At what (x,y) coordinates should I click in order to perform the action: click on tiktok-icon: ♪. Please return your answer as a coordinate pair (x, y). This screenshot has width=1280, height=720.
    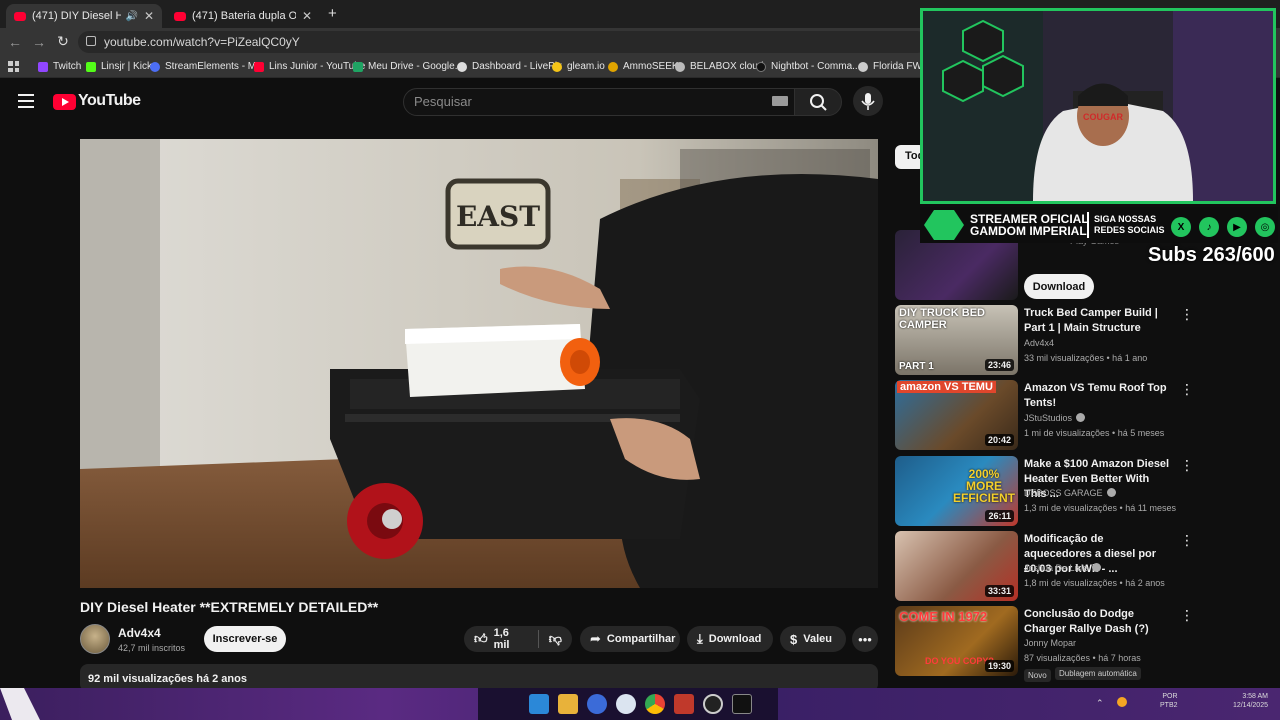
    Looking at the image, I should click on (1209, 227).